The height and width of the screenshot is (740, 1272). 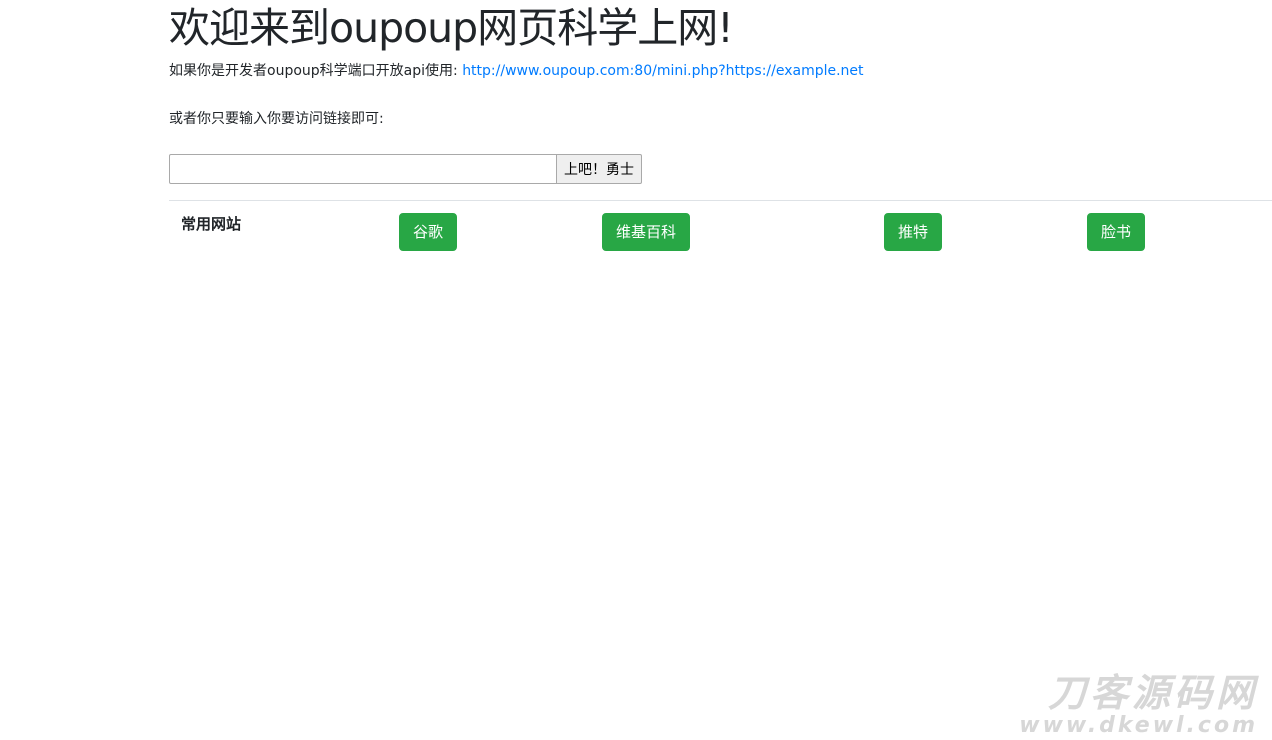 I want to click on watermark-logo: 刀客源码网 www.dkewl.com, so click(x=1138, y=705).